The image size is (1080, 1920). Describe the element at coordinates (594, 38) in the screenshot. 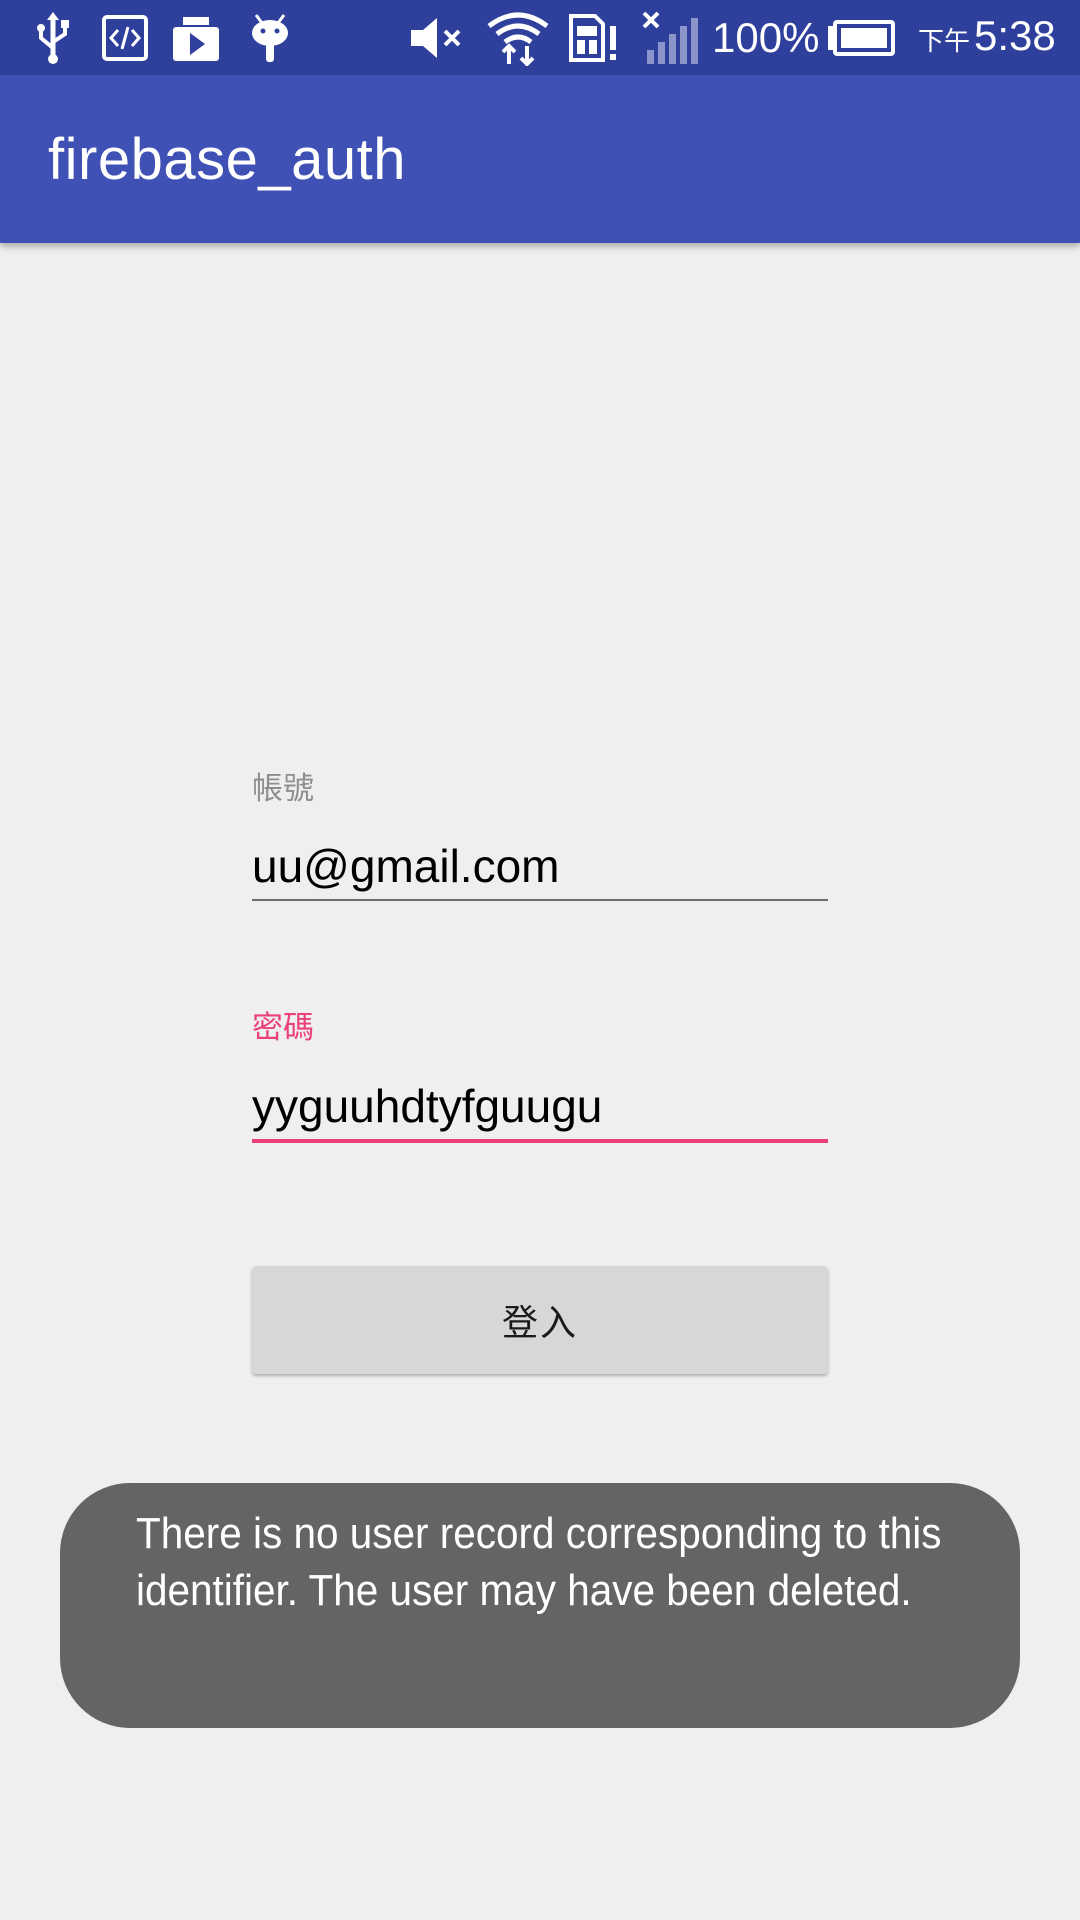

I see `sim-alert-icon` at that location.